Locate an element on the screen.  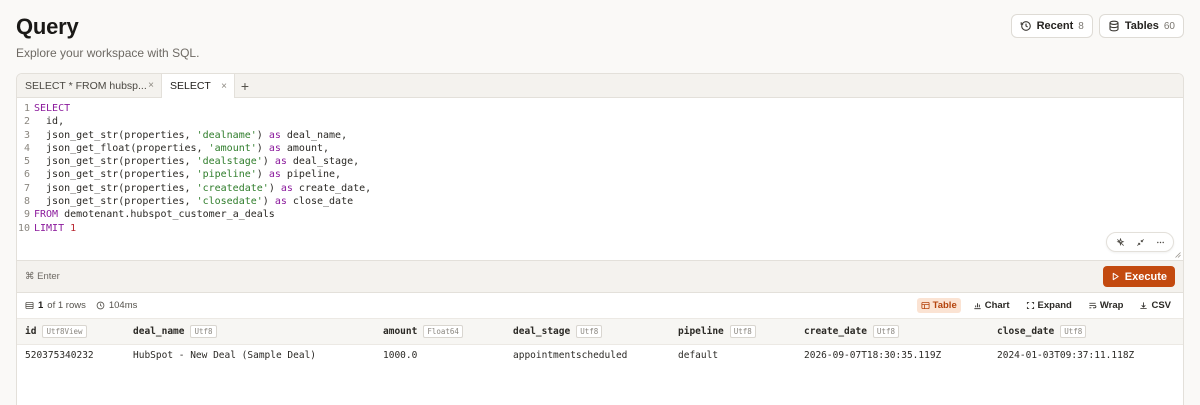
execute-button: Execute is located at coordinates (1138, 276).